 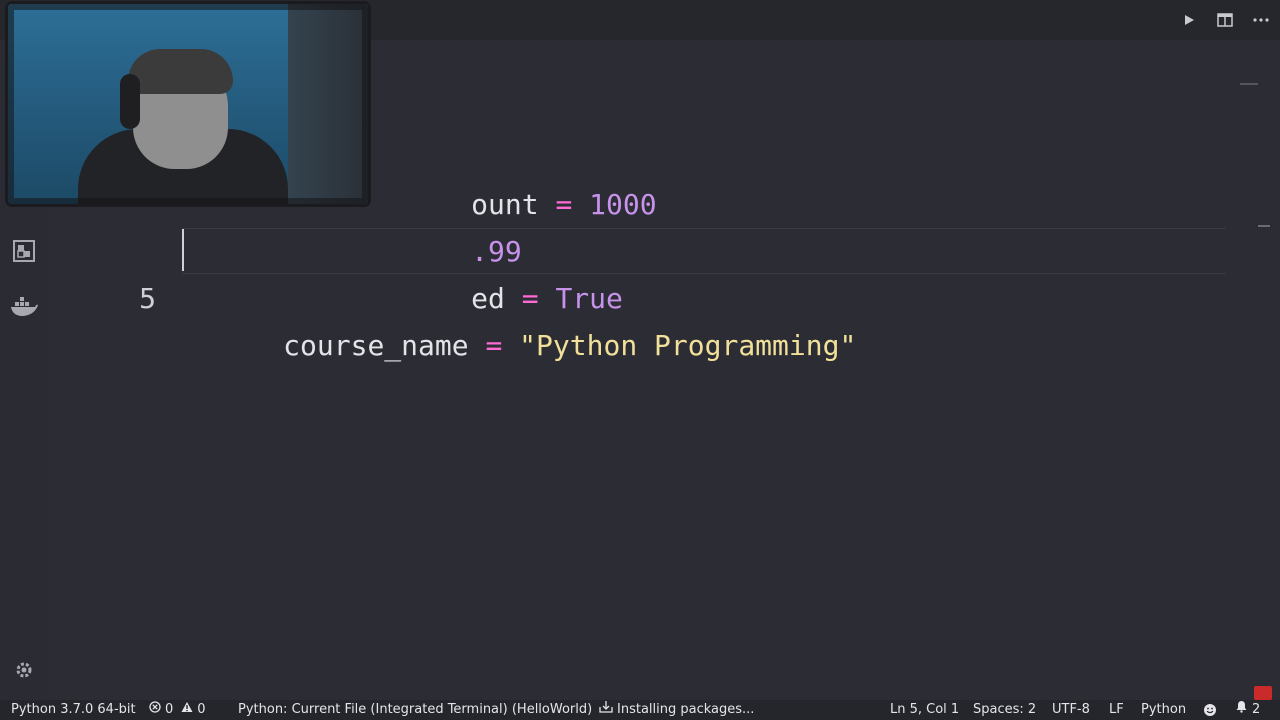 I want to click on minimap-indicator, so click(x=1249, y=84).